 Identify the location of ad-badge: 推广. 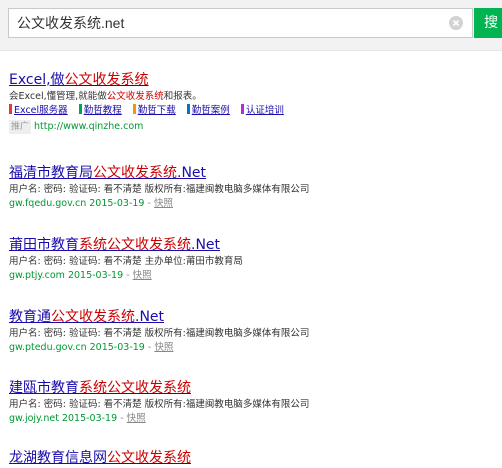
(20, 127).